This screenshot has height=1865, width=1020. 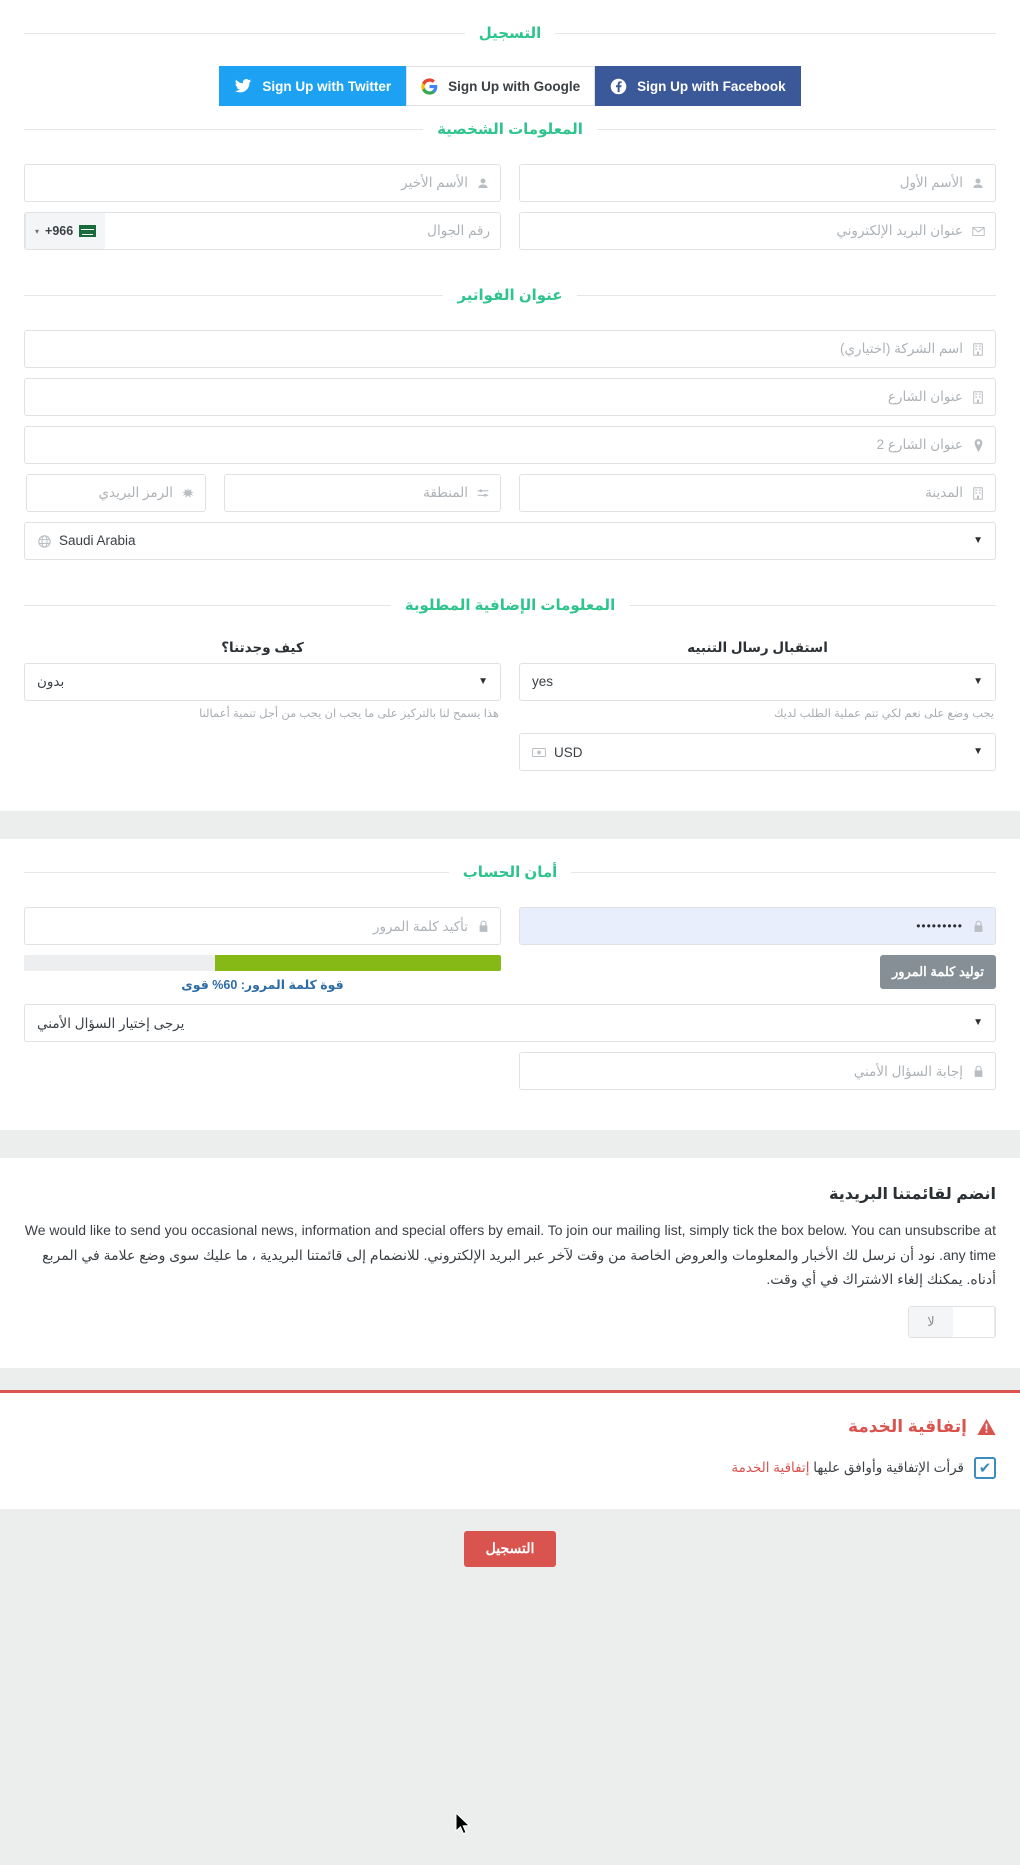 What do you see at coordinates (912, 1195) in the screenshot?
I see `mailing-list-title: انضم لقائمتنا البريدية` at bounding box center [912, 1195].